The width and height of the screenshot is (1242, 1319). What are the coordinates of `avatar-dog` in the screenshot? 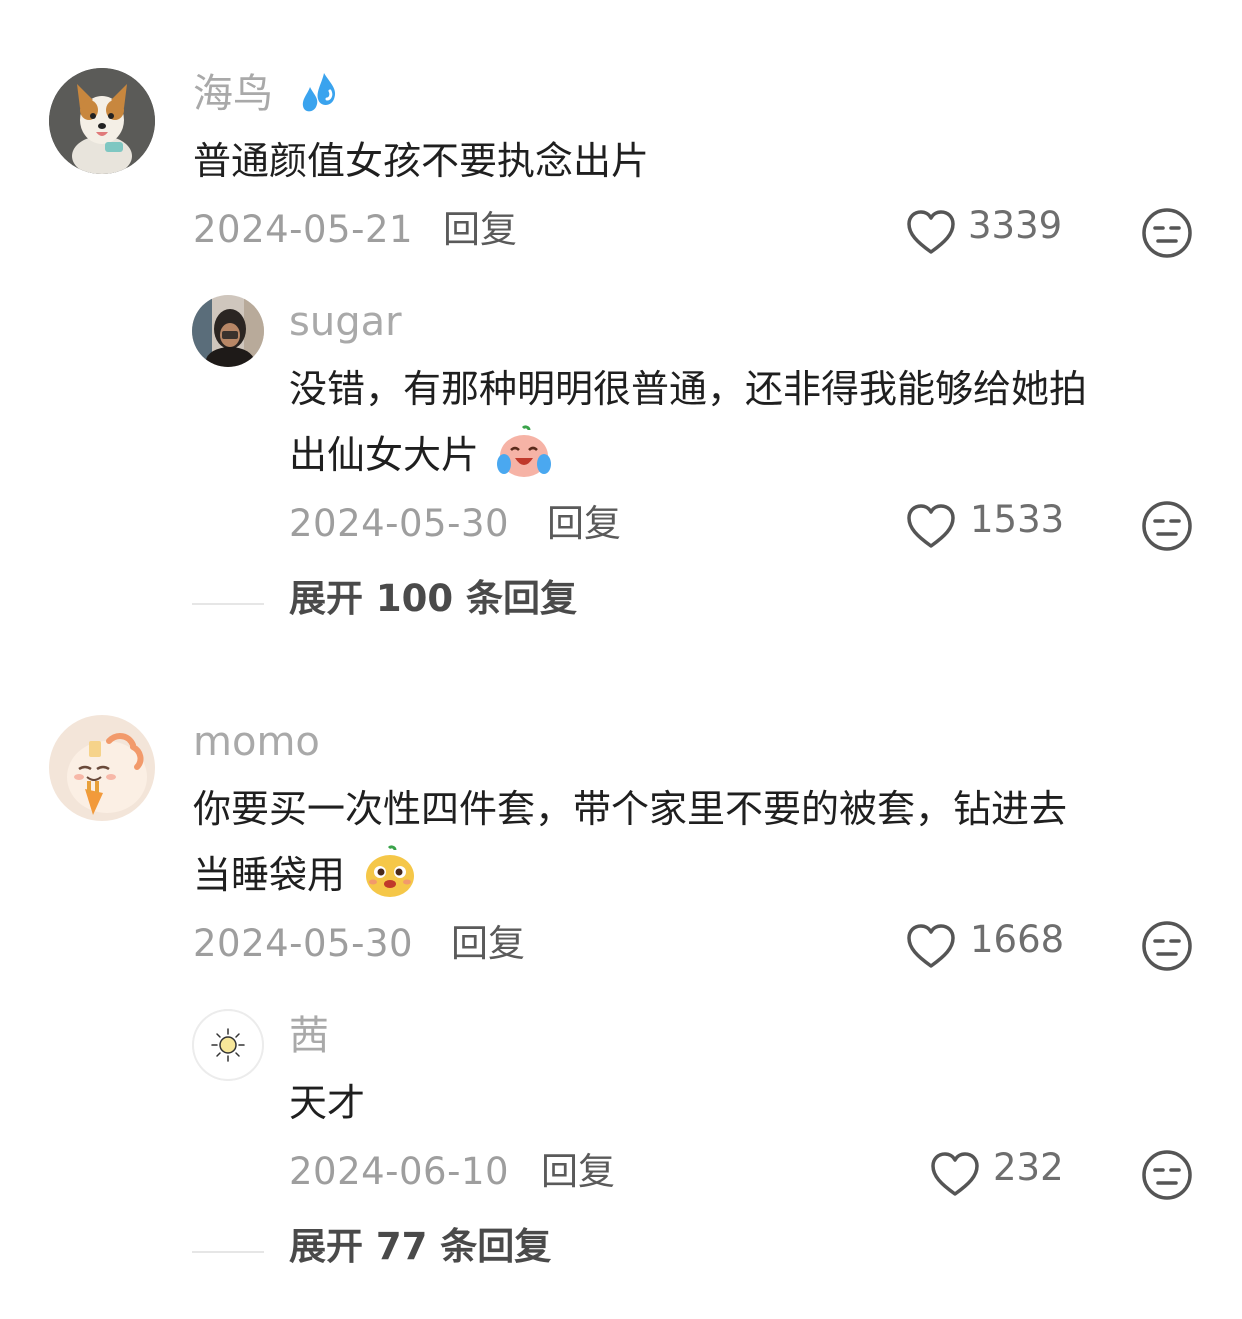 It's located at (102, 121).